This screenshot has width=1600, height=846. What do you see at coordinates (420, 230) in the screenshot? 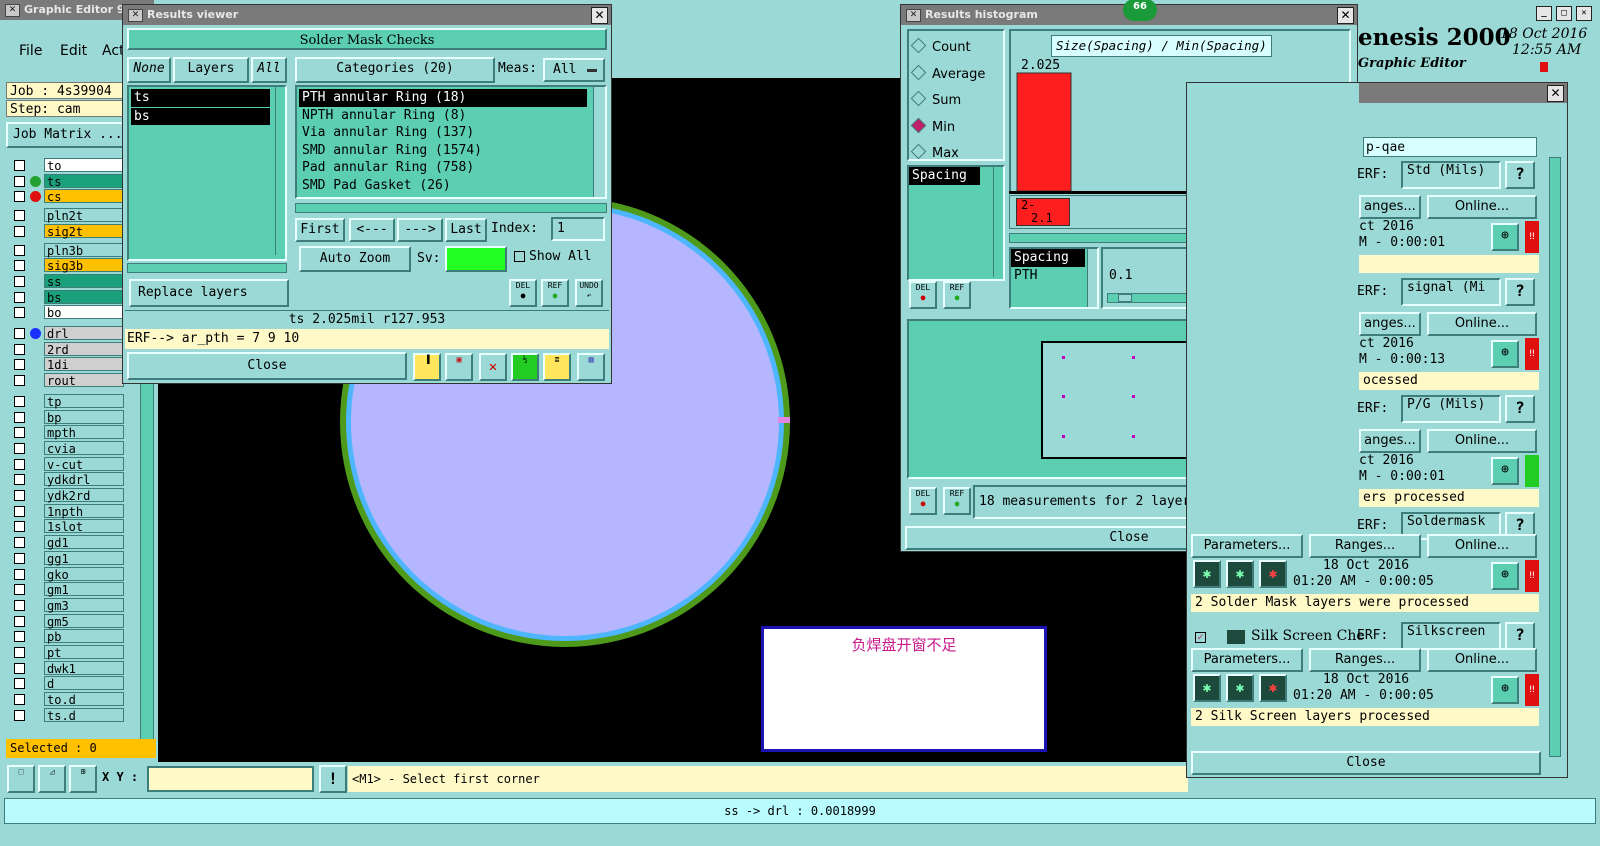
I see `next-button: --->` at bounding box center [420, 230].